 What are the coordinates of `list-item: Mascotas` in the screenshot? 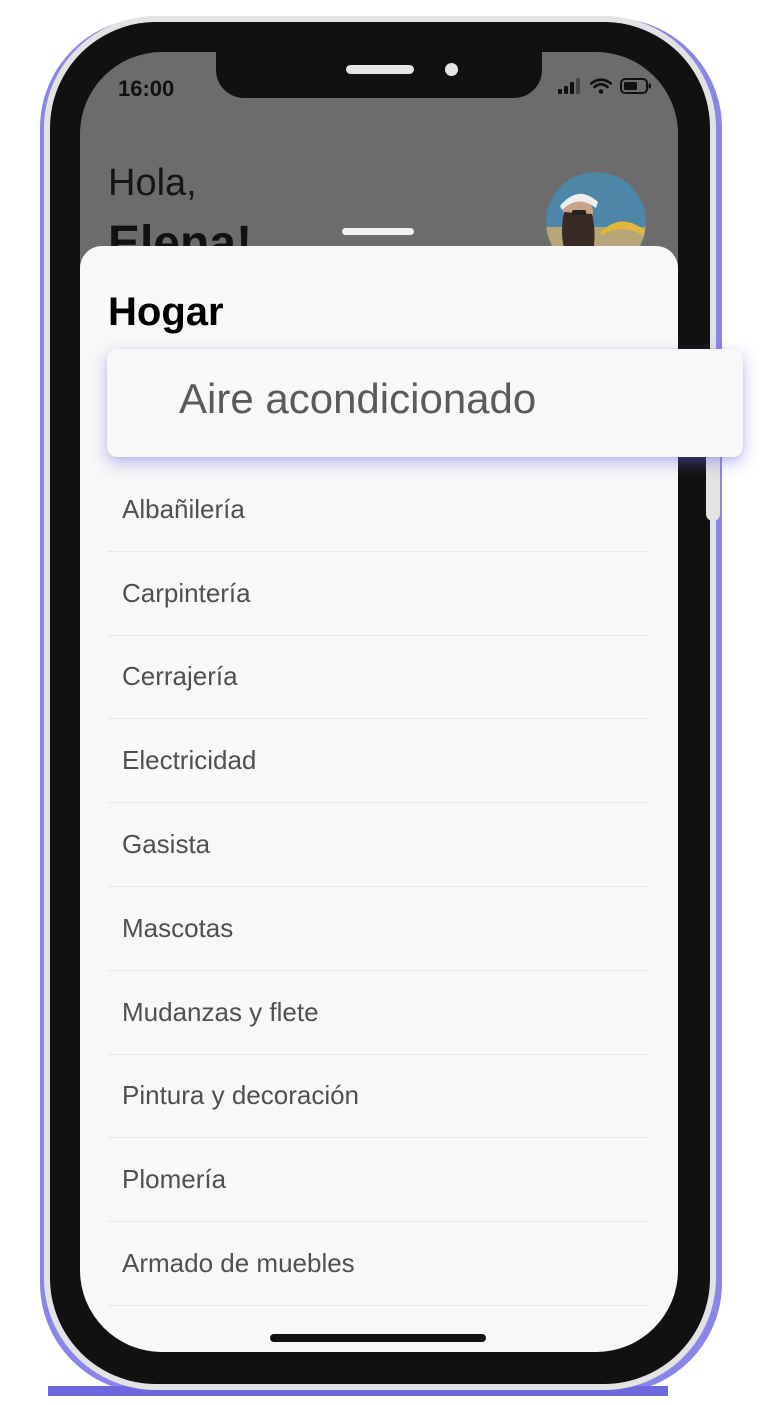 It's located at (378, 929).